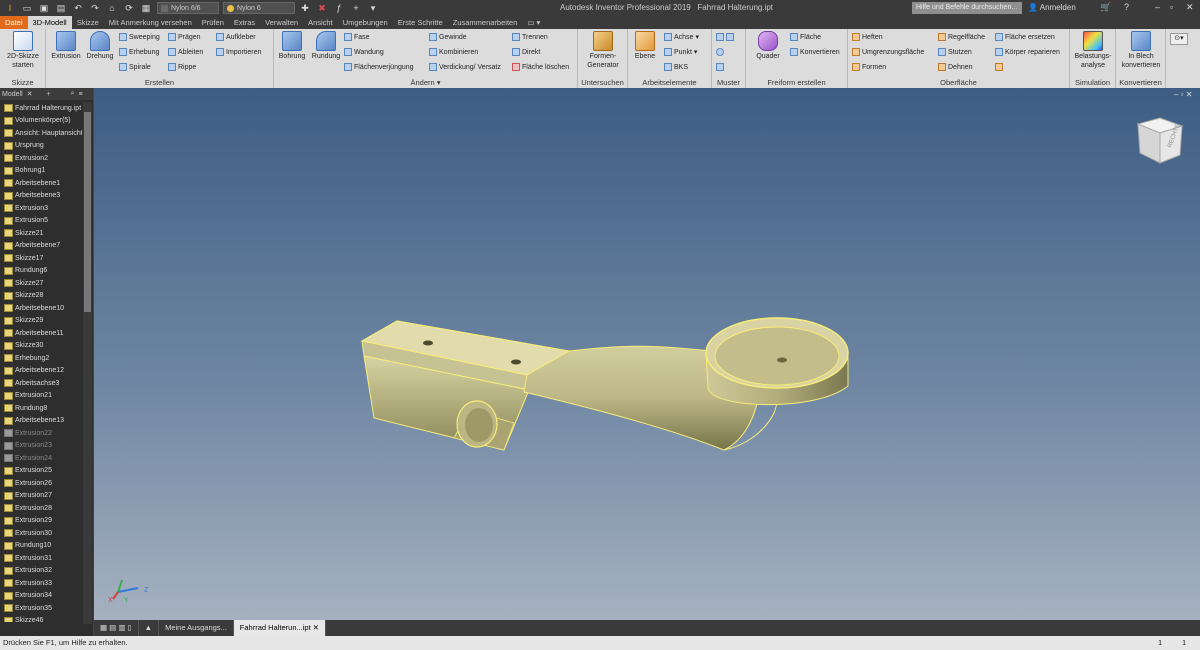 This screenshot has width=1200, height=650. I want to click on importieren-button: Importieren, so click(238, 52).